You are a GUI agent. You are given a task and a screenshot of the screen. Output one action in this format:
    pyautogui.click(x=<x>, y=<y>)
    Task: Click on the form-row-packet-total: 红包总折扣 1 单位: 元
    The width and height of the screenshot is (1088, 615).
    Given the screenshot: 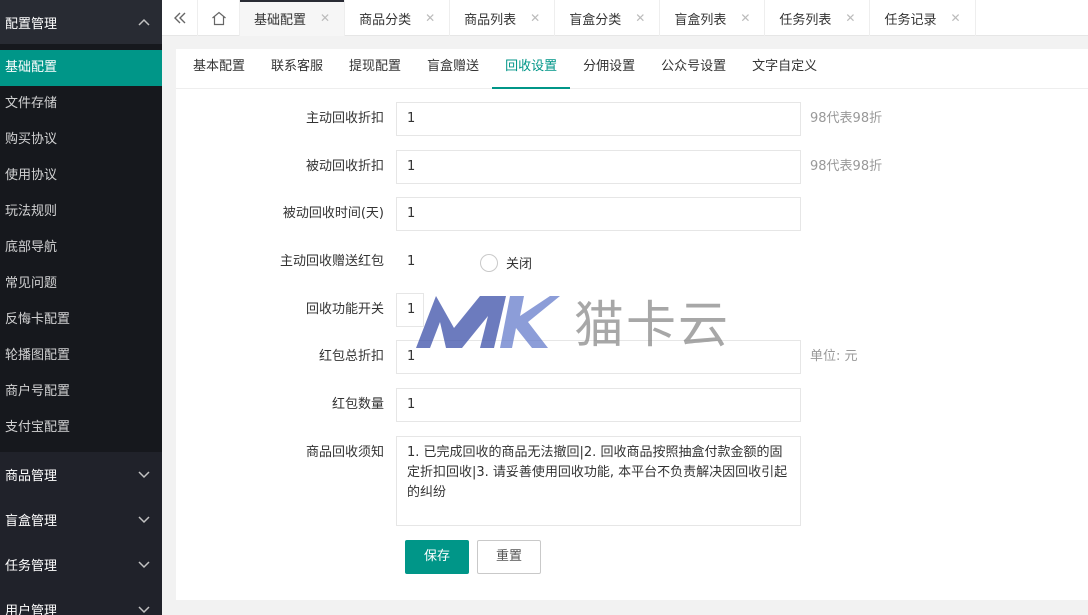 What is the action you would take?
    pyautogui.click(x=632, y=357)
    